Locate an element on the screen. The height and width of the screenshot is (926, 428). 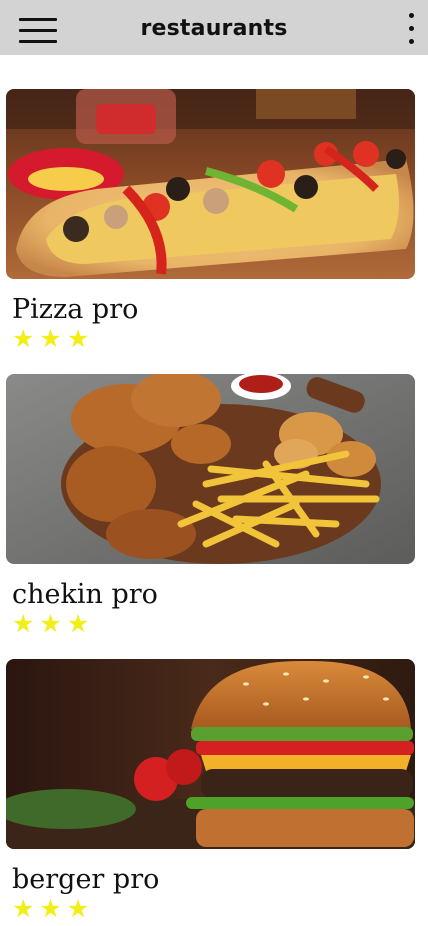
restaurant-name: berger pro is located at coordinates (86, 879).